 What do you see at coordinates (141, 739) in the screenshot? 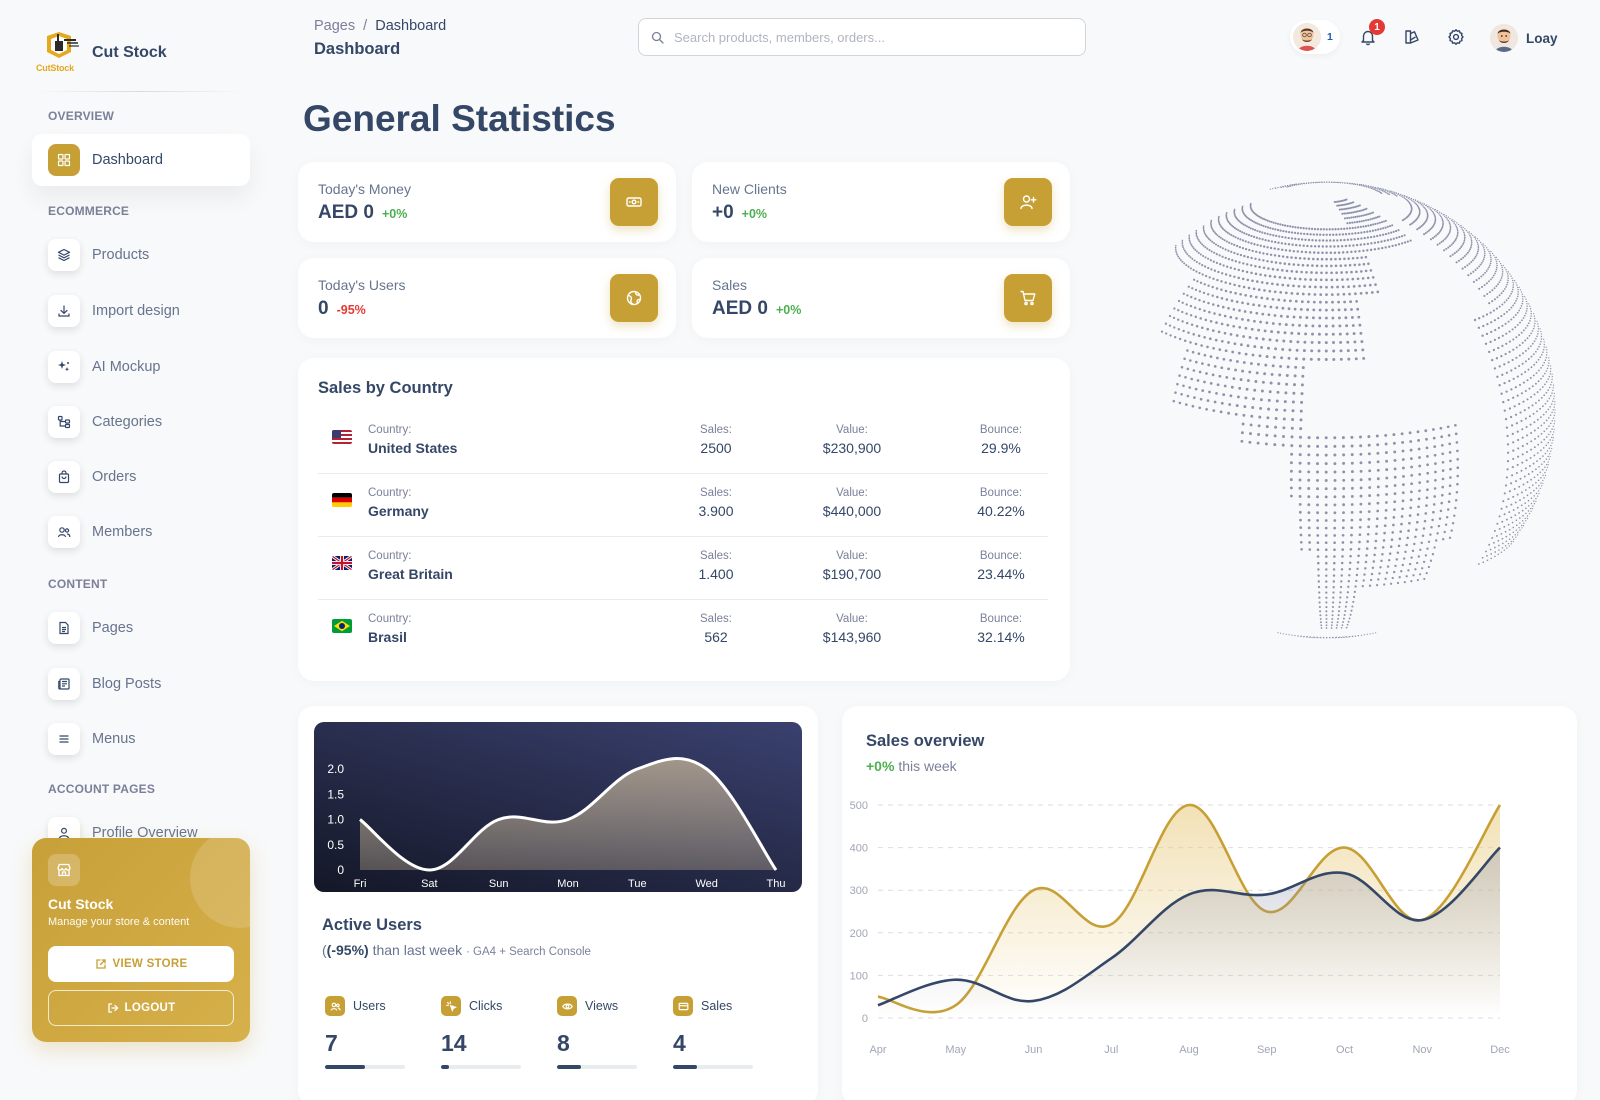
I see `sidebar-item-menus: Menus` at bounding box center [141, 739].